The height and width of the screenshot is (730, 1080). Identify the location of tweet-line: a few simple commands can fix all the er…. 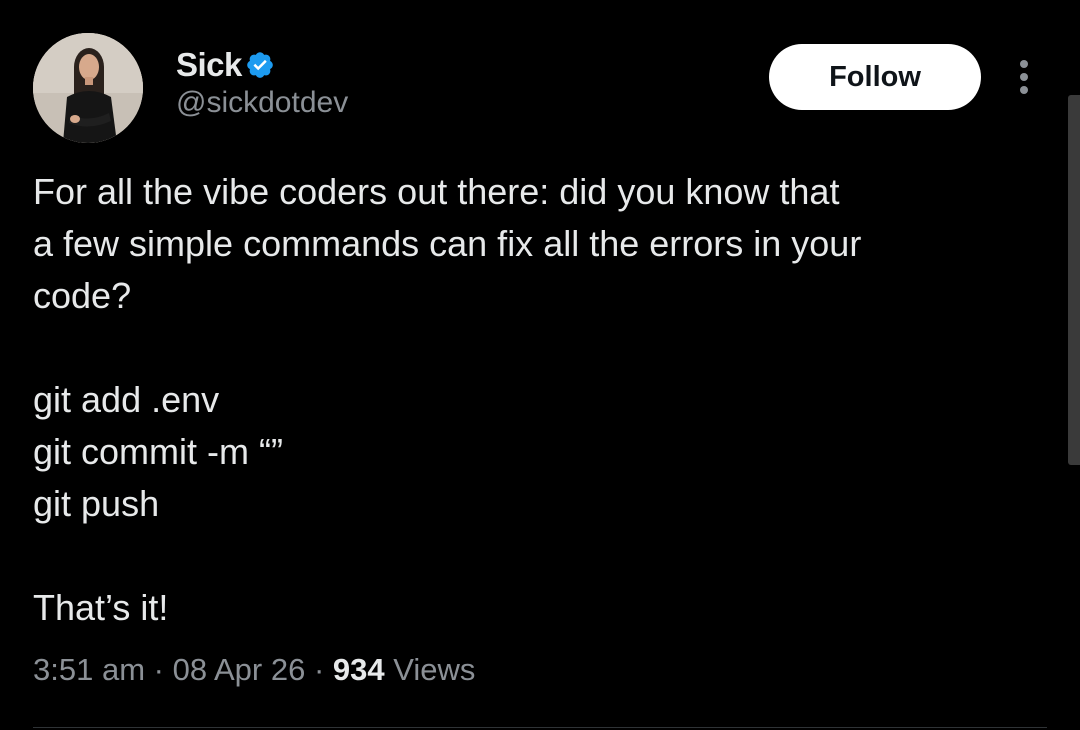
(447, 243).